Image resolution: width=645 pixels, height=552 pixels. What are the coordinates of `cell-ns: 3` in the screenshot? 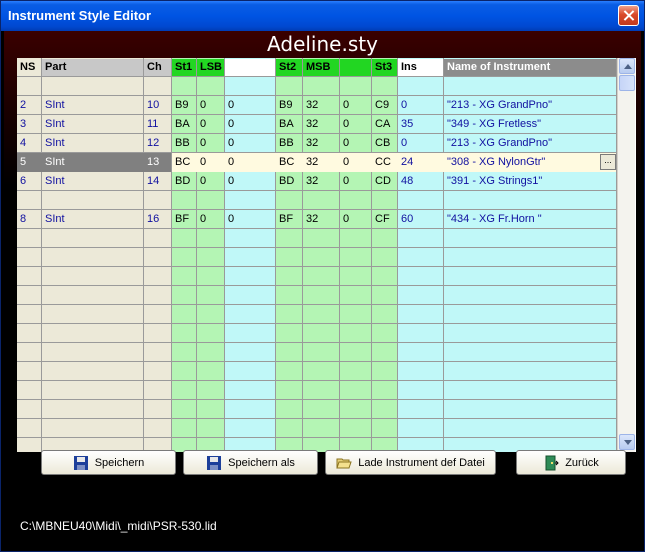 It's located at (29, 124).